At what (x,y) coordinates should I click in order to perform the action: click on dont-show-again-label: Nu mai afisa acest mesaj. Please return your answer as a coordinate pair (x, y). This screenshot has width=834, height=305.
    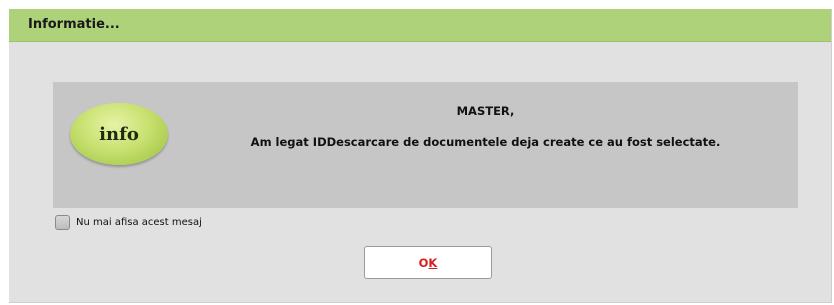
    Looking at the image, I should click on (139, 222).